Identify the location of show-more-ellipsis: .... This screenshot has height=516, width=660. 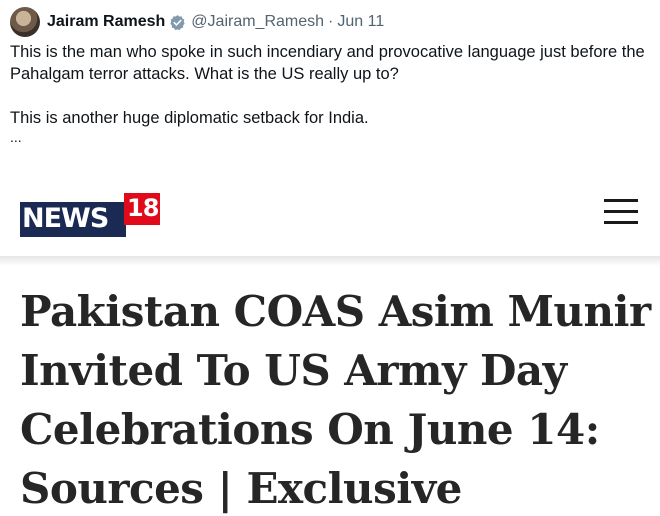
(330, 137).